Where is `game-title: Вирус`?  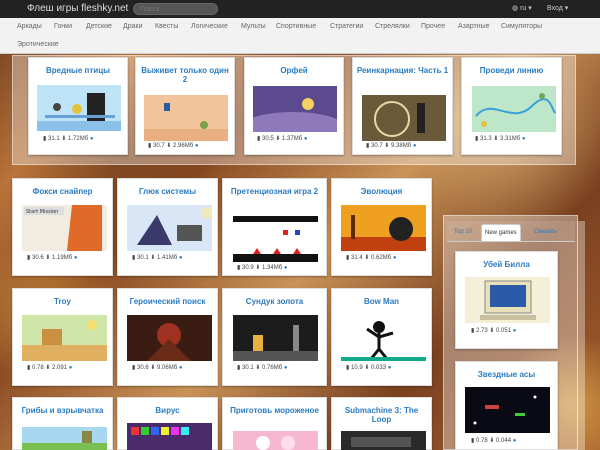
game-title: Вирус is located at coordinates (167, 410).